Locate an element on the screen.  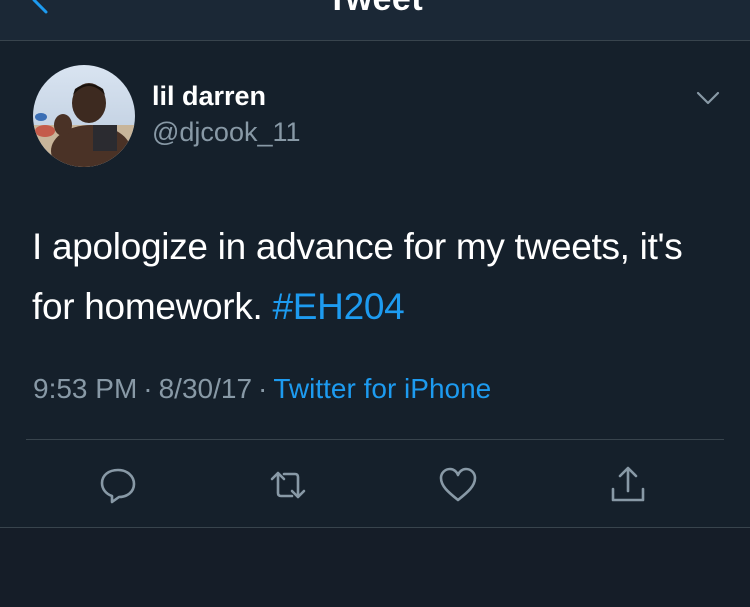
reply-icon is located at coordinates (118, 485).